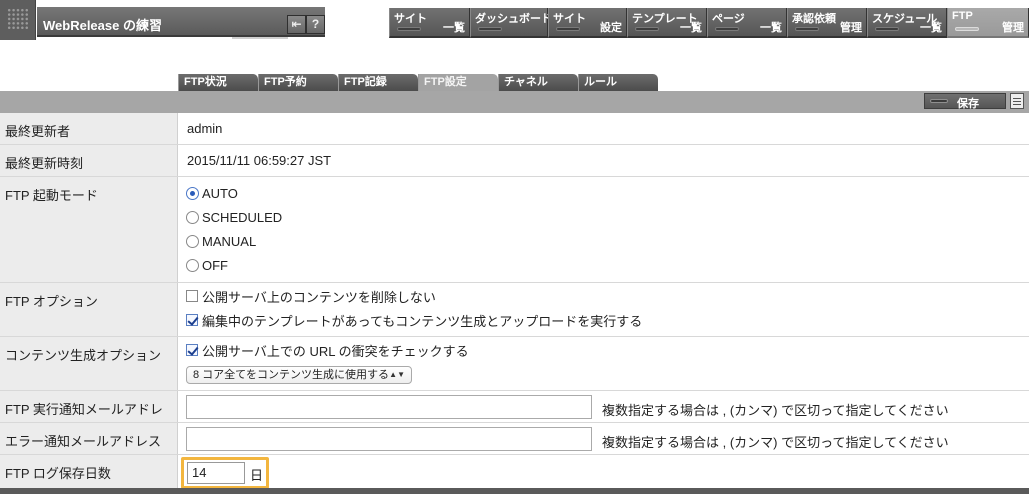 The width and height of the screenshot is (1029, 494). What do you see at coordinates (229, 241) in the screenshot?
I see `radio-label: MANUAL` at bounding box center [229, 241].